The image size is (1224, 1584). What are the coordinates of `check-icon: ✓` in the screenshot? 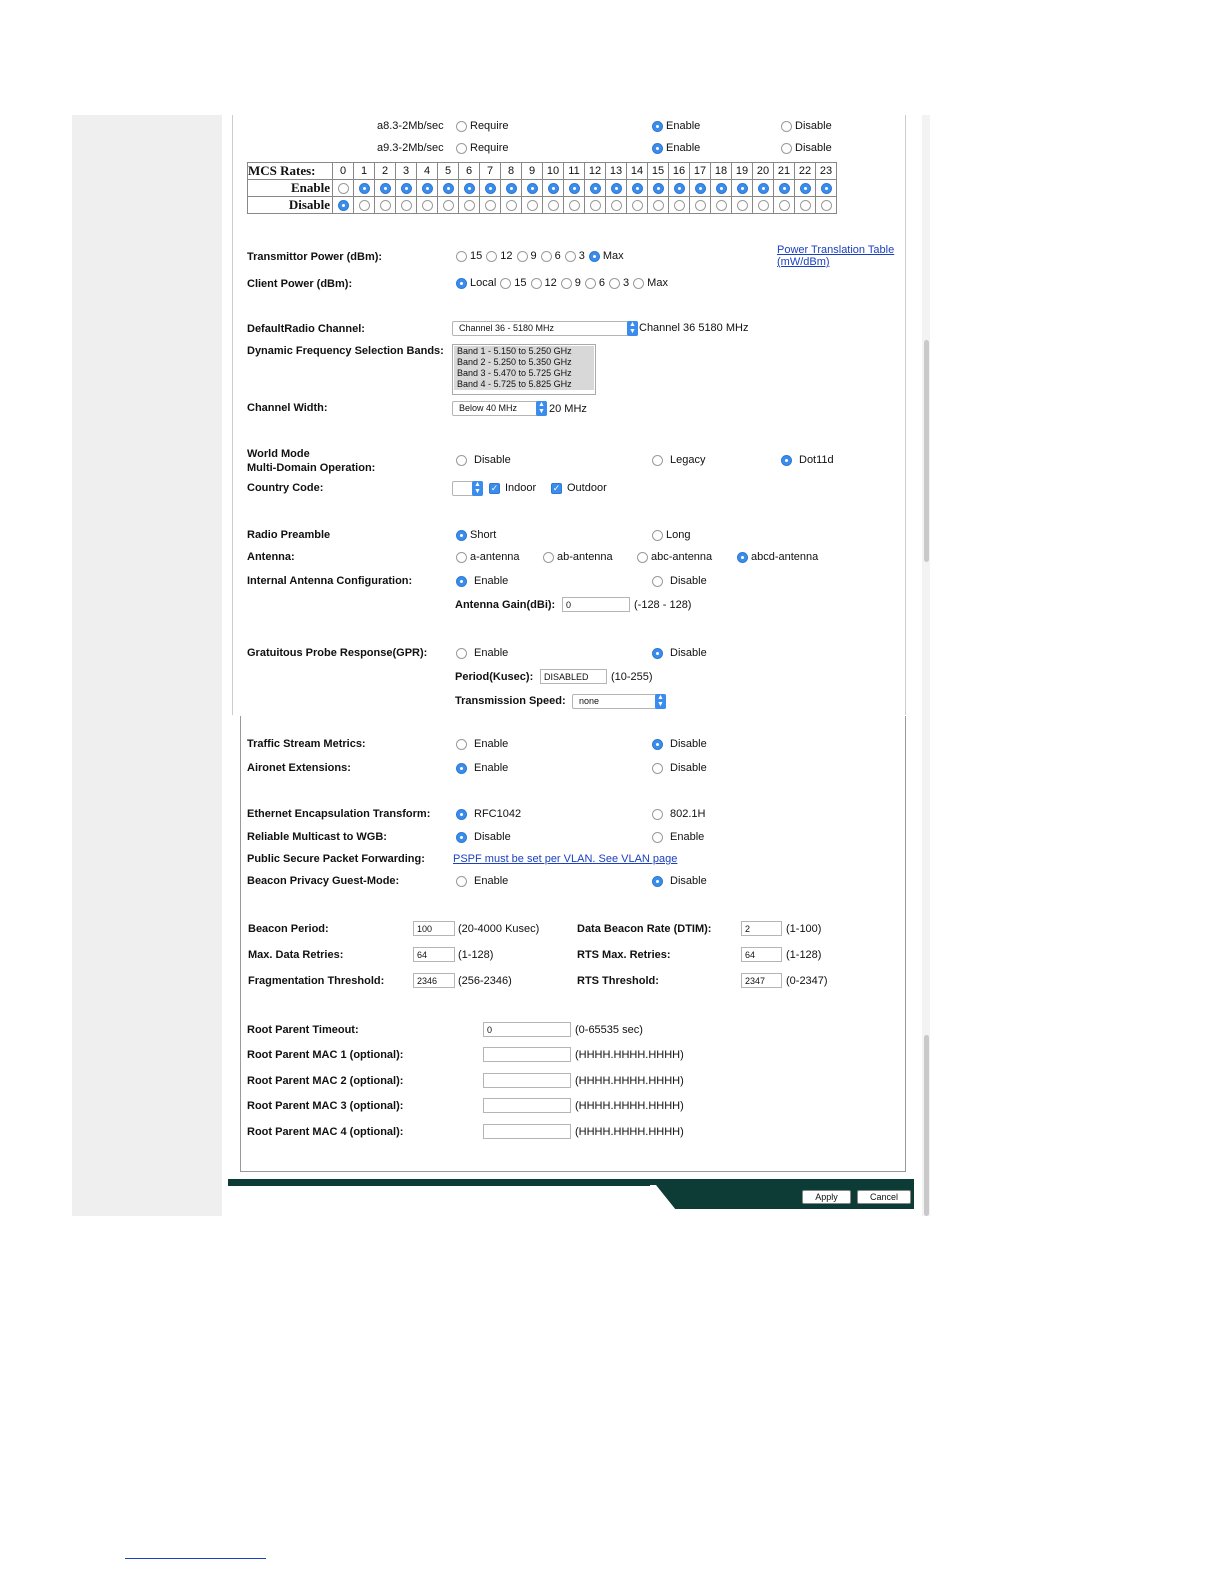 It's located at (494, 488).